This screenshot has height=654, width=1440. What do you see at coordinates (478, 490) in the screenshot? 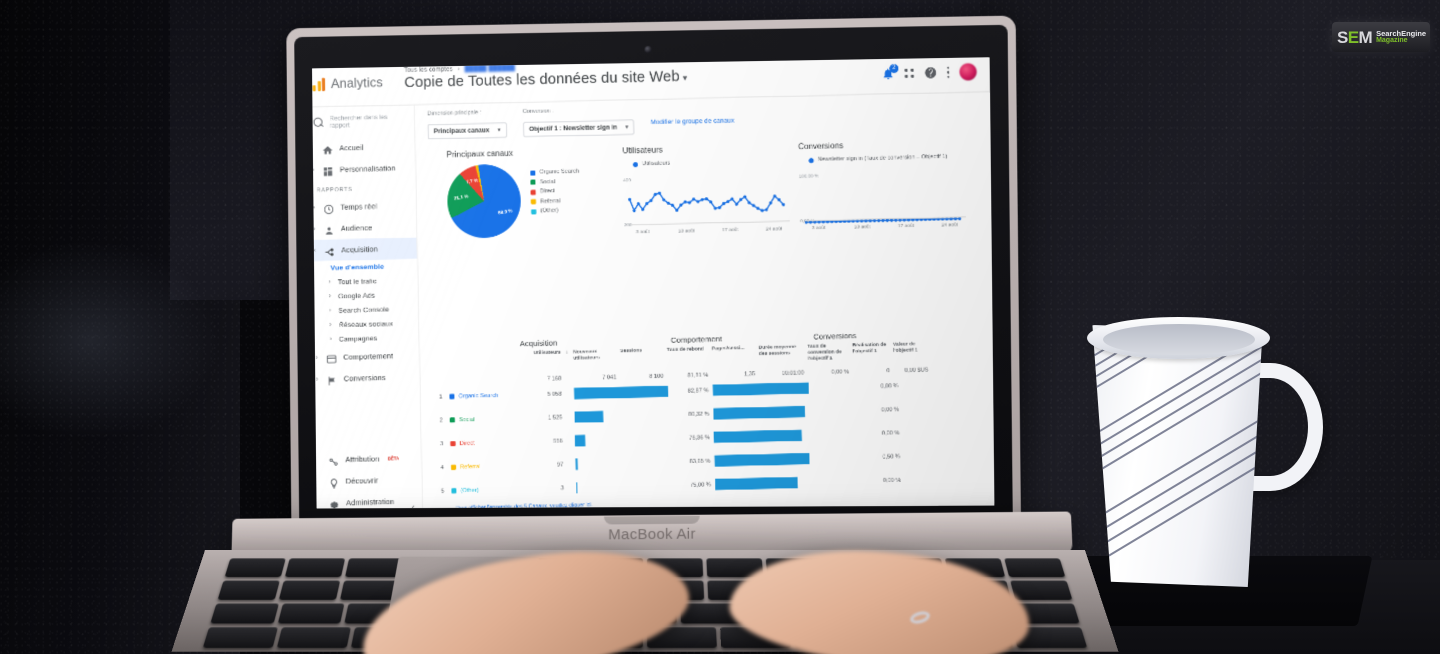
I see `row-channel: 5 (Other)` at bounding box center [478, 490].